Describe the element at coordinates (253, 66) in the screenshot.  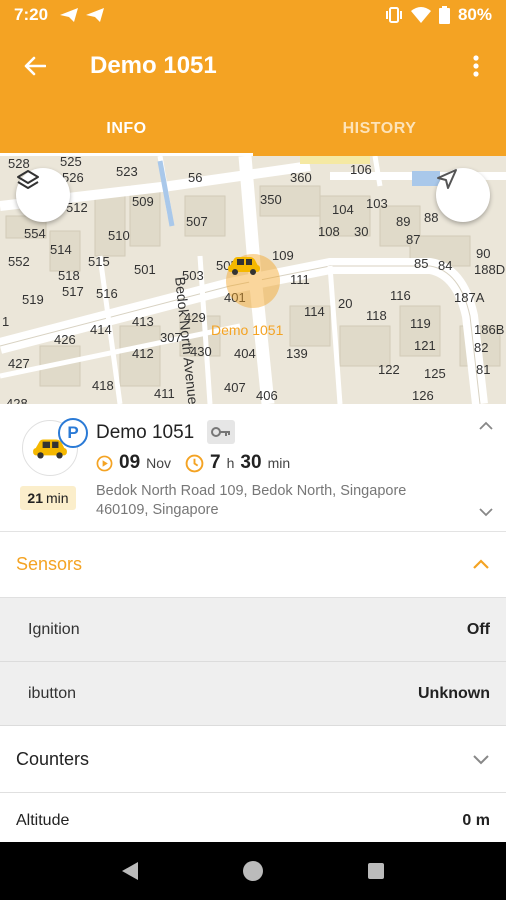
I see `app-bar: Demo 1051` at that location.